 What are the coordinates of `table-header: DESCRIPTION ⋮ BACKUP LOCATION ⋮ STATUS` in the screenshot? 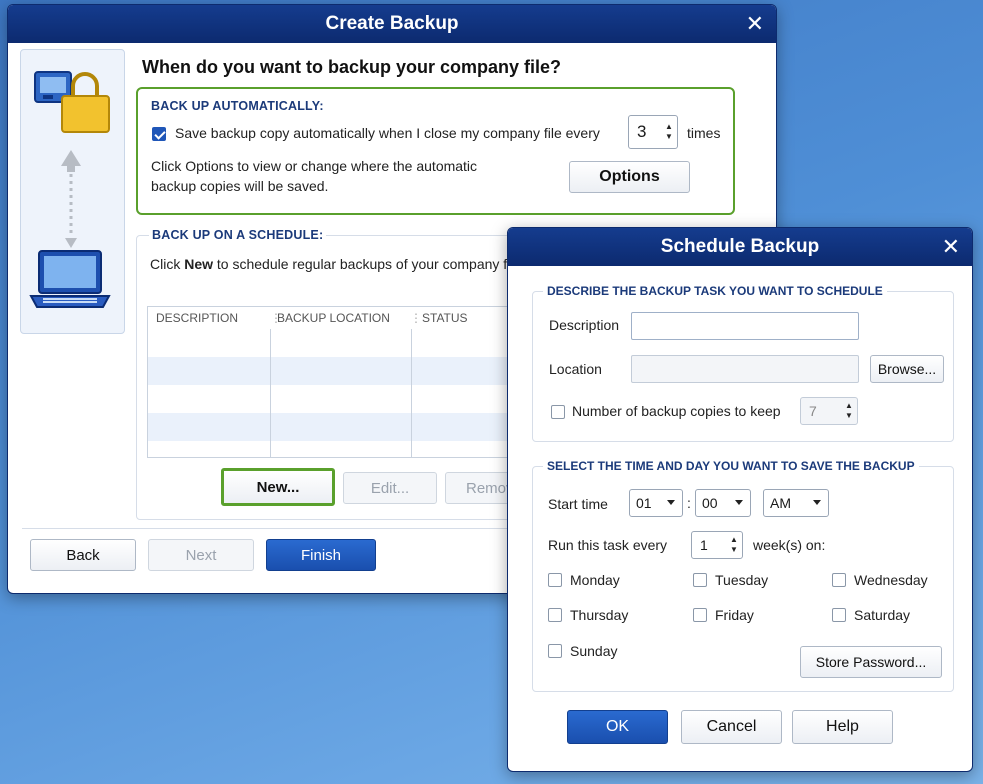 It's located at (312, 318).